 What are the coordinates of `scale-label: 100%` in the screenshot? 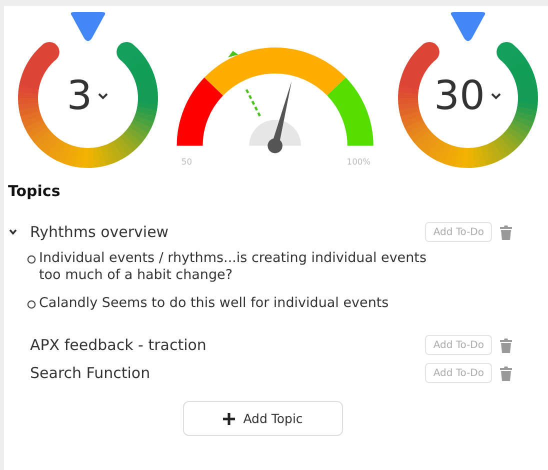 It's located at (358, 161).